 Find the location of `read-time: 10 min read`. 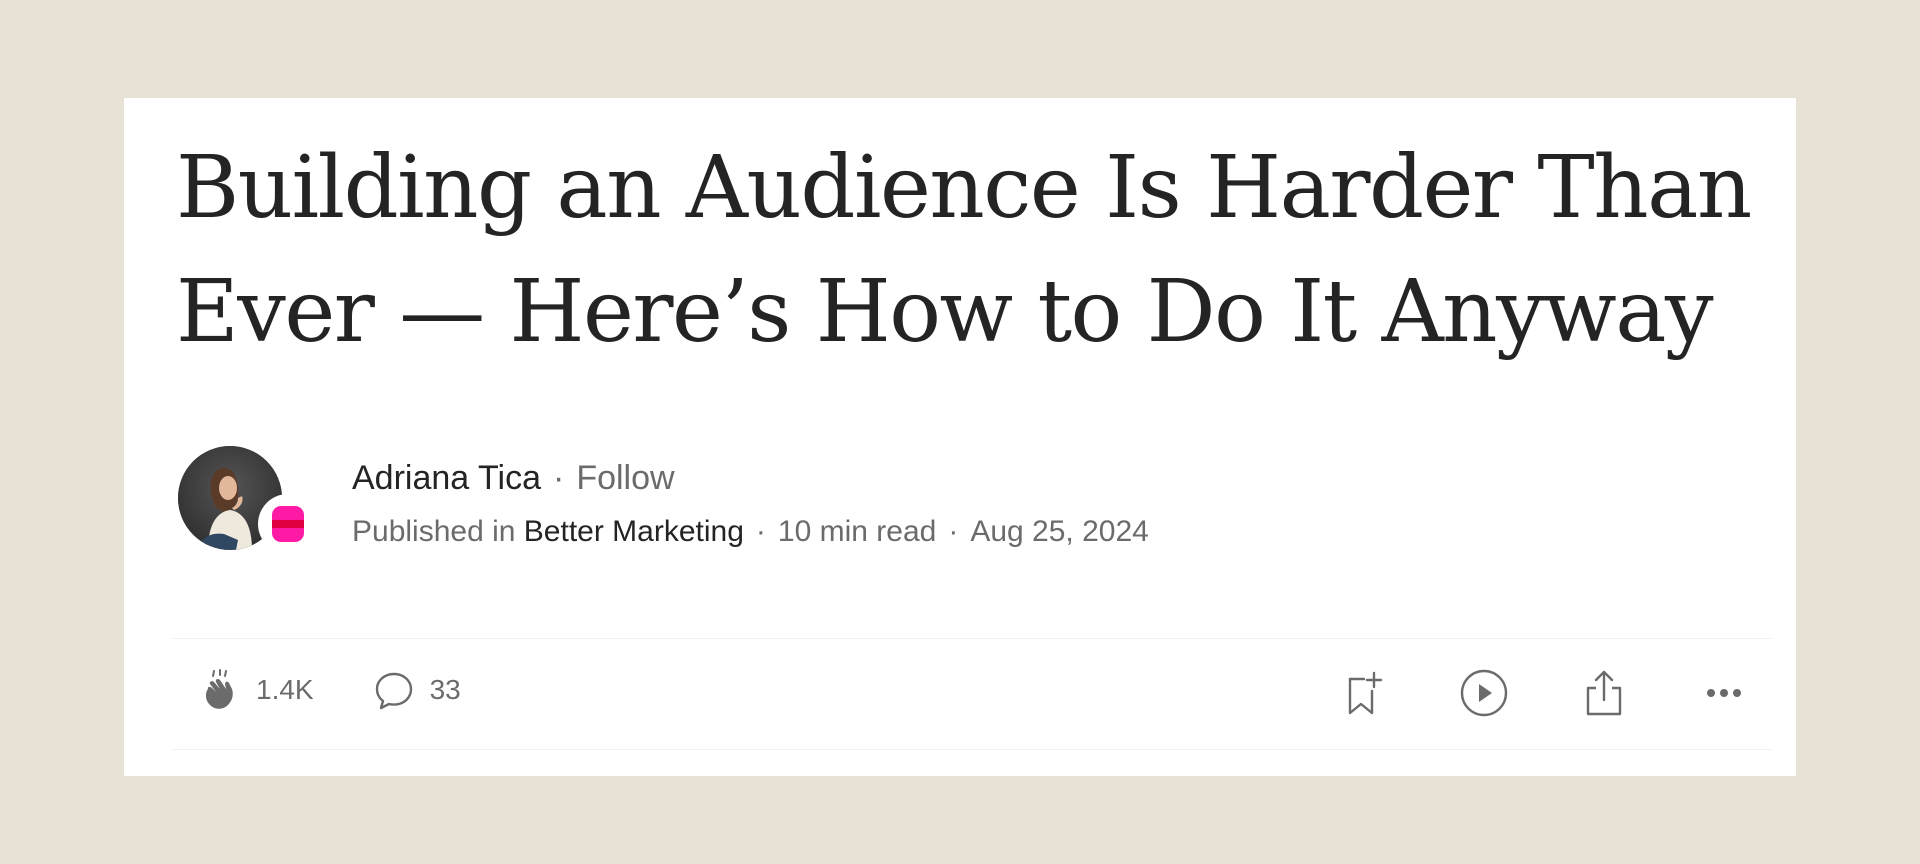

read-time: 10 min read is located at coordinates (857, 531).